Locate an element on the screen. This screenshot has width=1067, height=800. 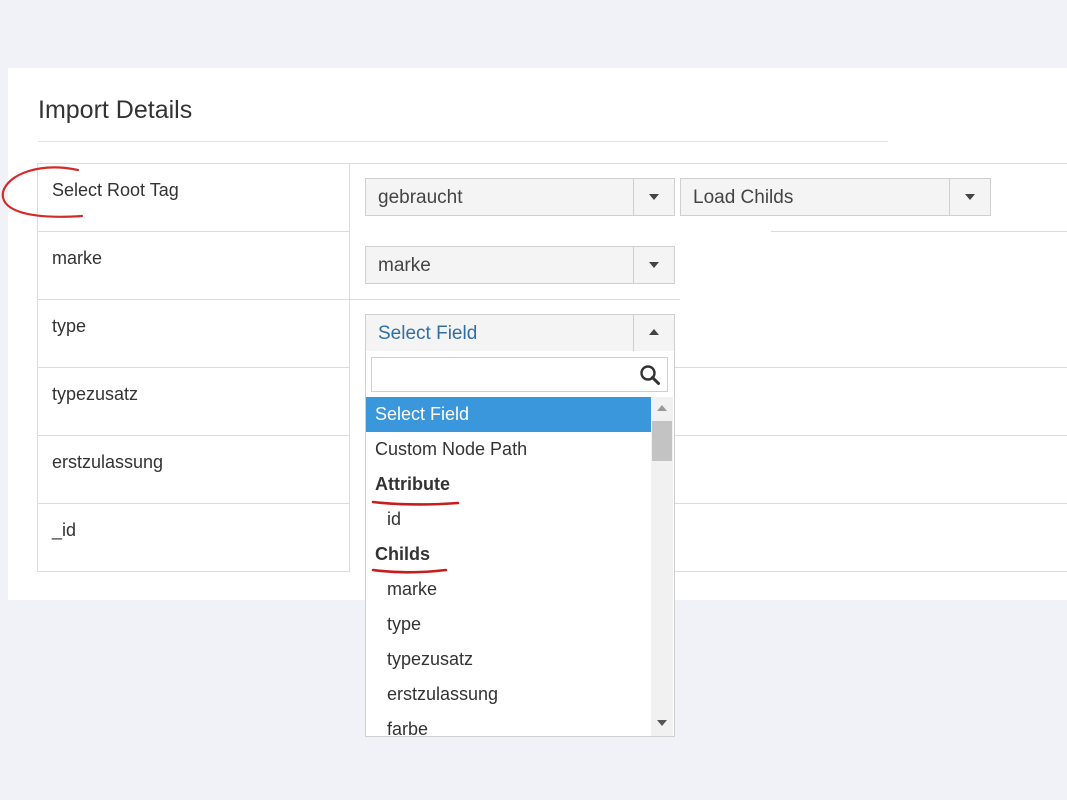
dropdown-scrollbar is located at coordinates (662, 566).